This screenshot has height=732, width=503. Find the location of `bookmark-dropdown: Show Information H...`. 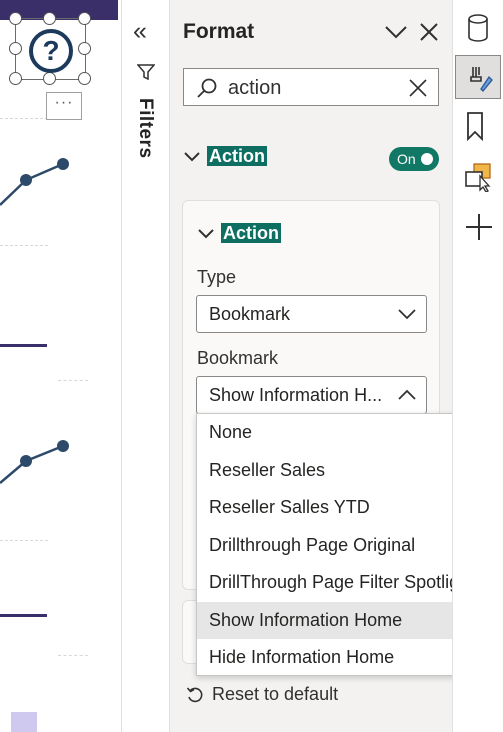

bookmark-dropdown: Show Information H... is located at coordinates (311, 395).